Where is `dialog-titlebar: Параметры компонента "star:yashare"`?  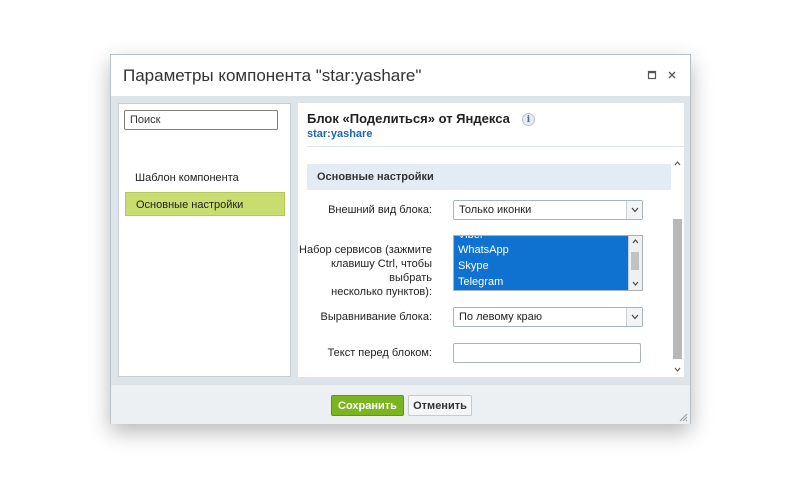
dialog-titlebar: Параметры компонента "star:yashare" is located at coordinates (400, 75).